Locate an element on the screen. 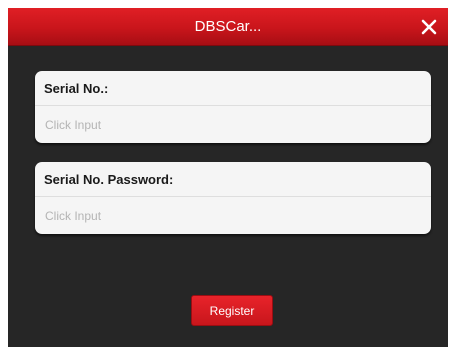  close-button is located at coordinates (429, 27).